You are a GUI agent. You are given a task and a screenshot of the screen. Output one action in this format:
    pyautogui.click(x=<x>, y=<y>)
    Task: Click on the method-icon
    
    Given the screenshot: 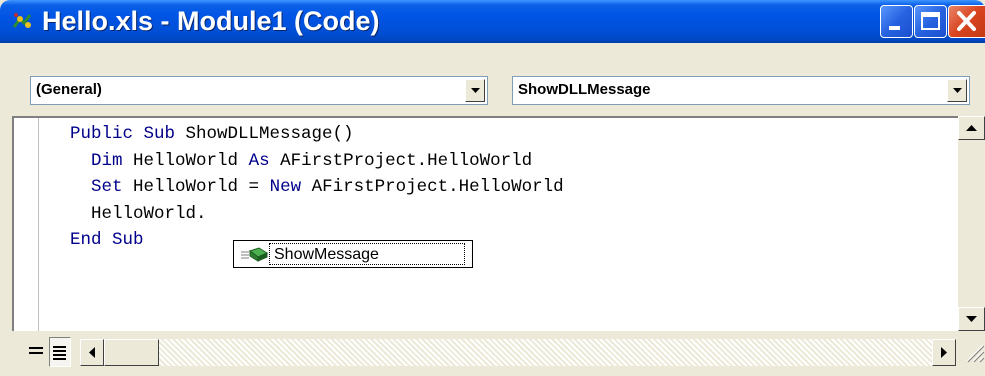 What is the action you would take?
    pyautogui.click(x=255, y=254)
    